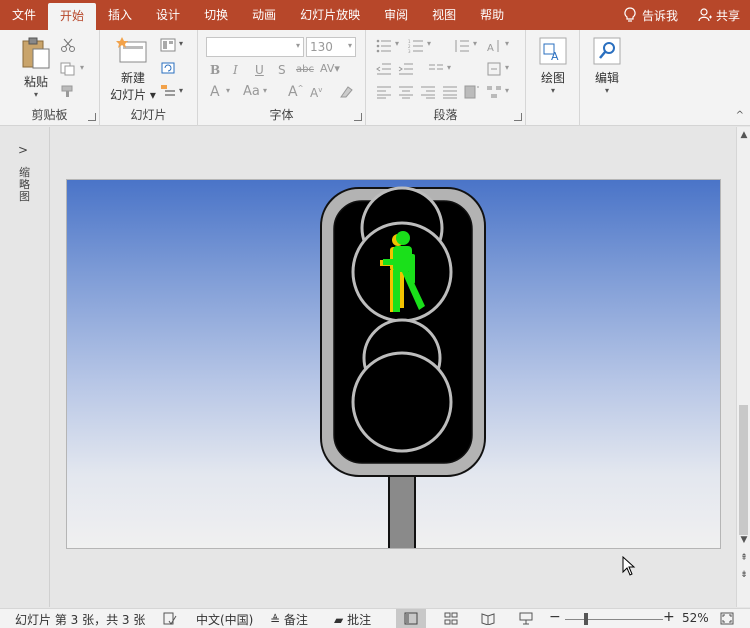 The image size is (750, 628). Describe the element at coordinates (215, 92) in the screenshot. I see `font-color-icon: A` at that location.